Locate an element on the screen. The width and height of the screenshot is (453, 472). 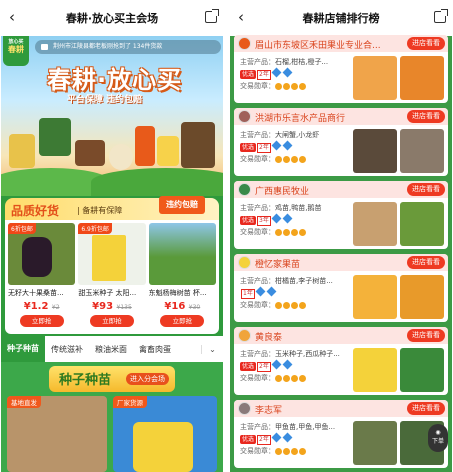
shop-card: 李志军 进店看看主营产品：甲鱼苗,甲鱼,甲鱼... 优选 2年 交易勋章： is located at coordinates (341, 434).